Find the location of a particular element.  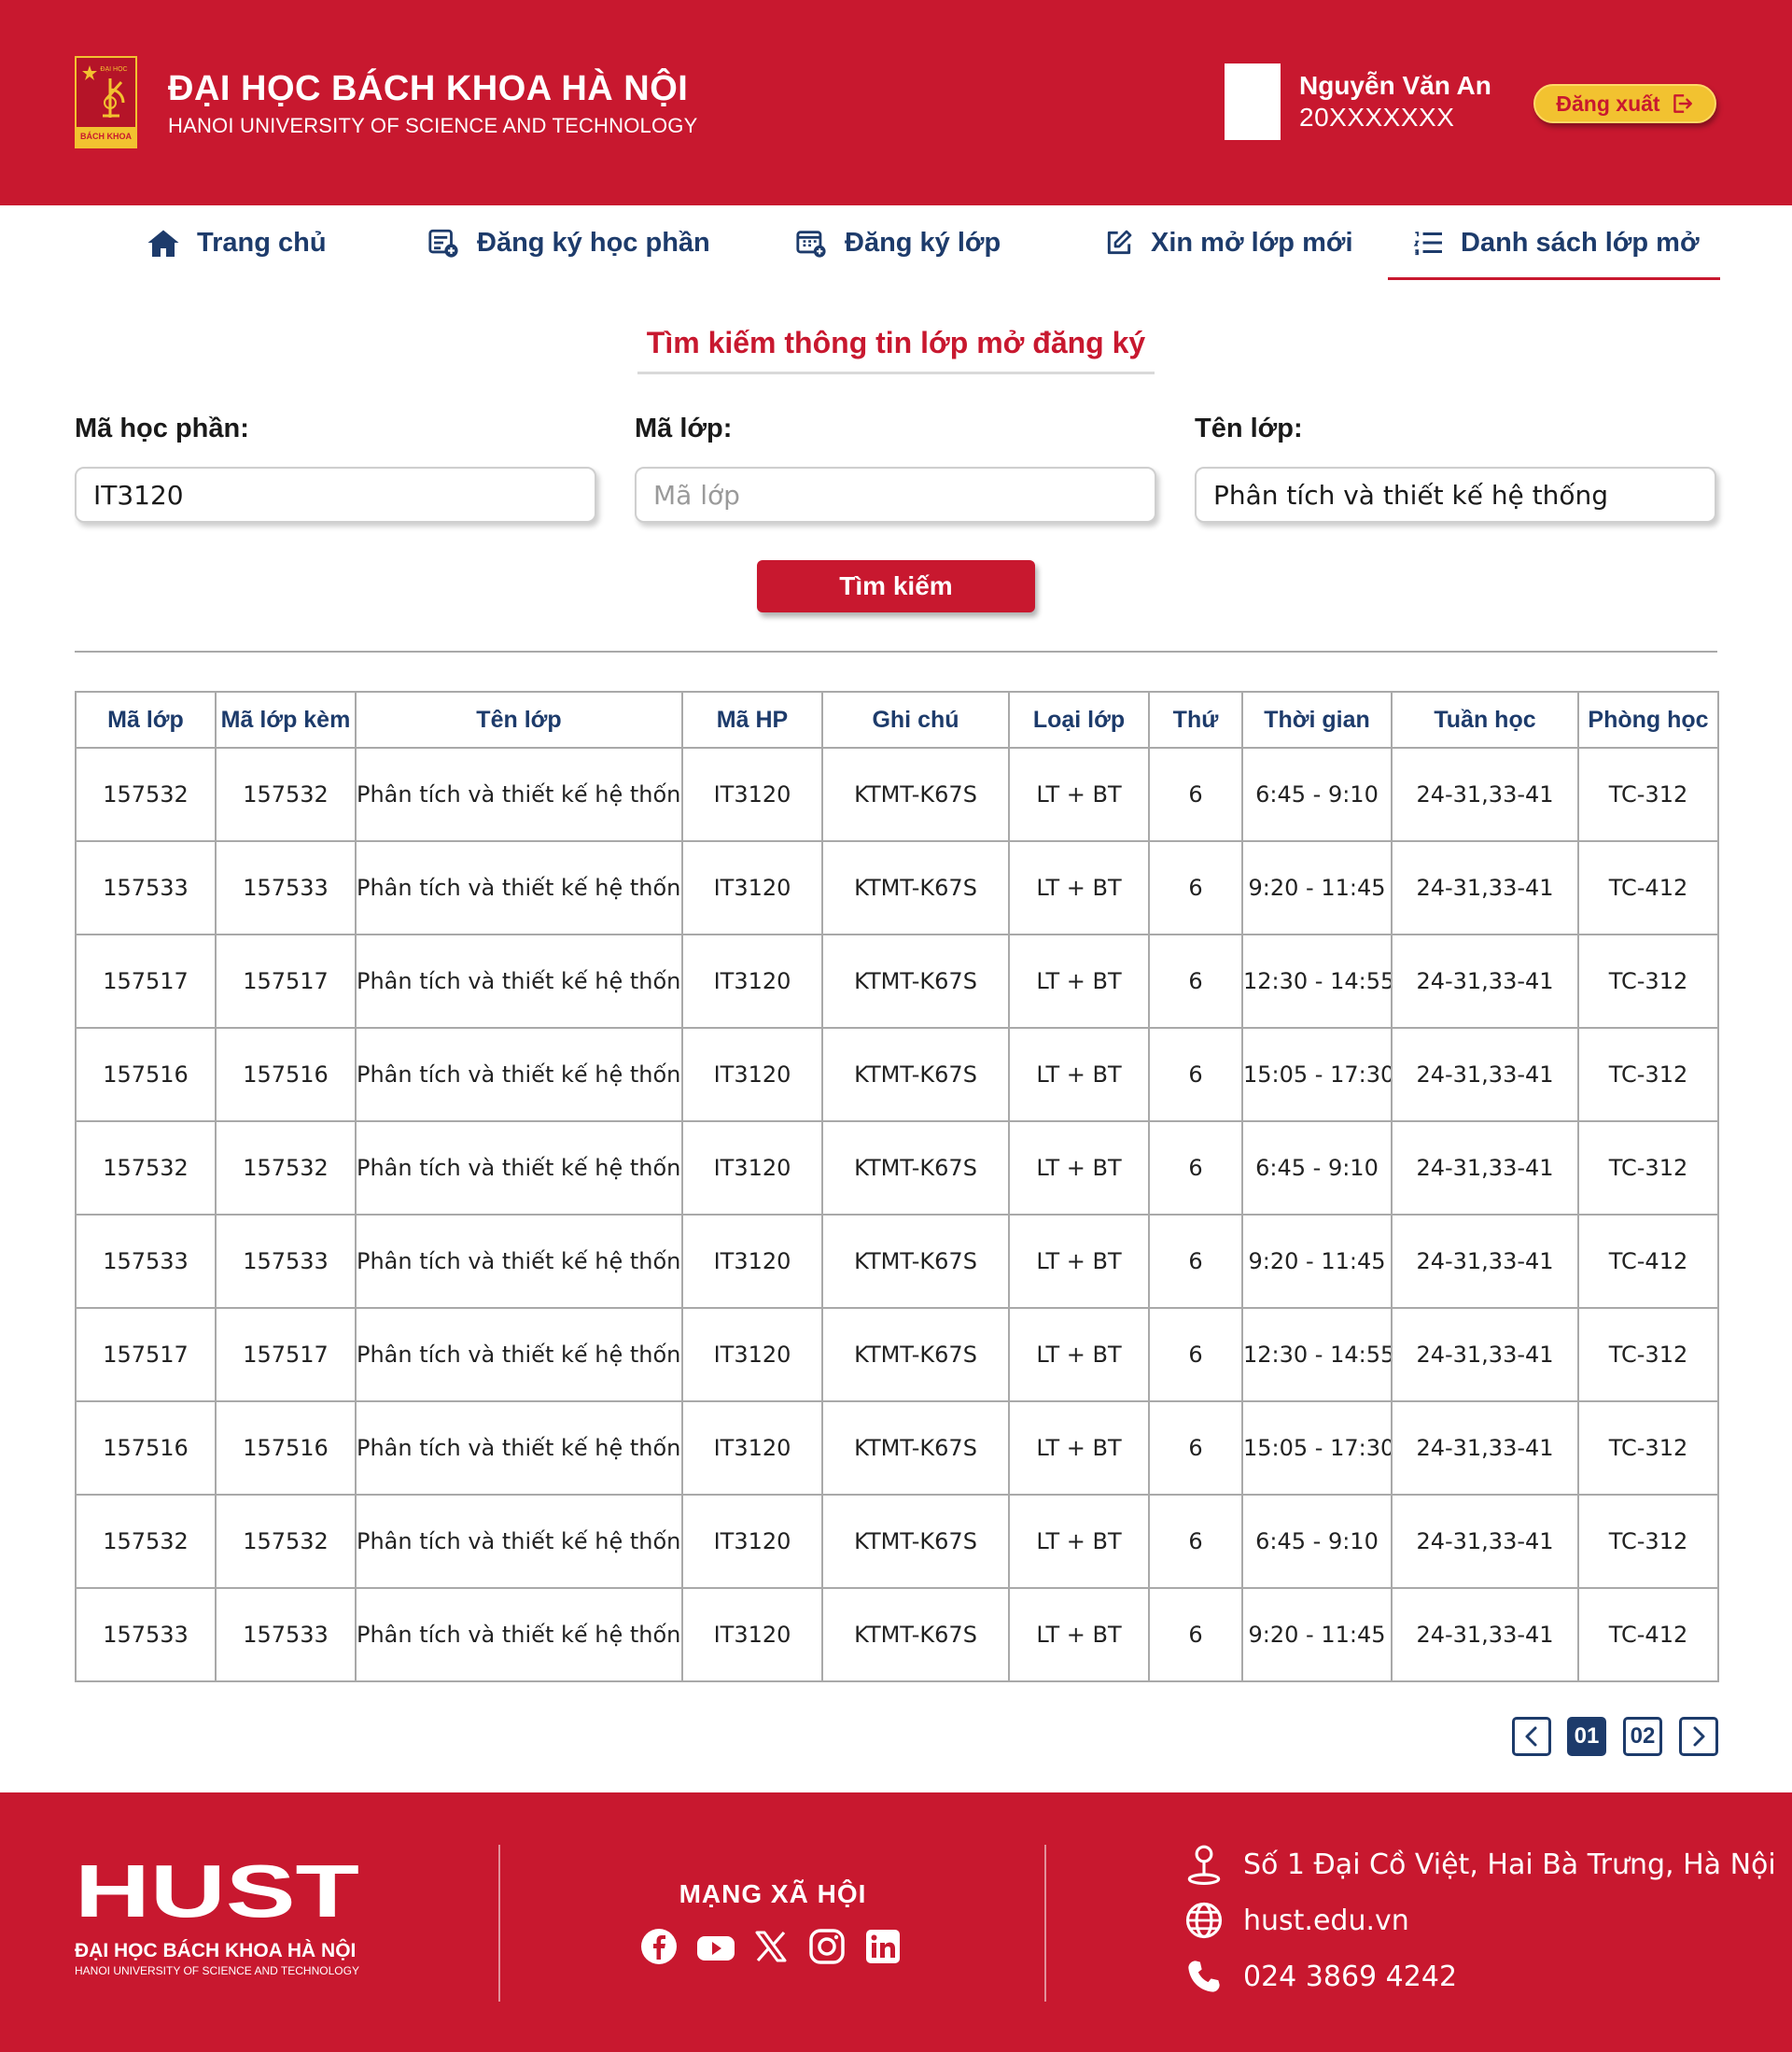

youtube-icon is located at coordinates (715, 1947).